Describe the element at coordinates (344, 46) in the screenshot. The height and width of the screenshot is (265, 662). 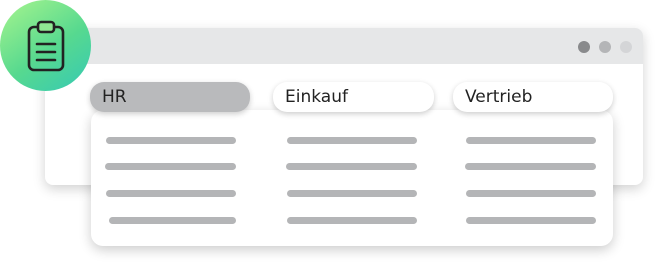
I see `window-titlebar` at that location.